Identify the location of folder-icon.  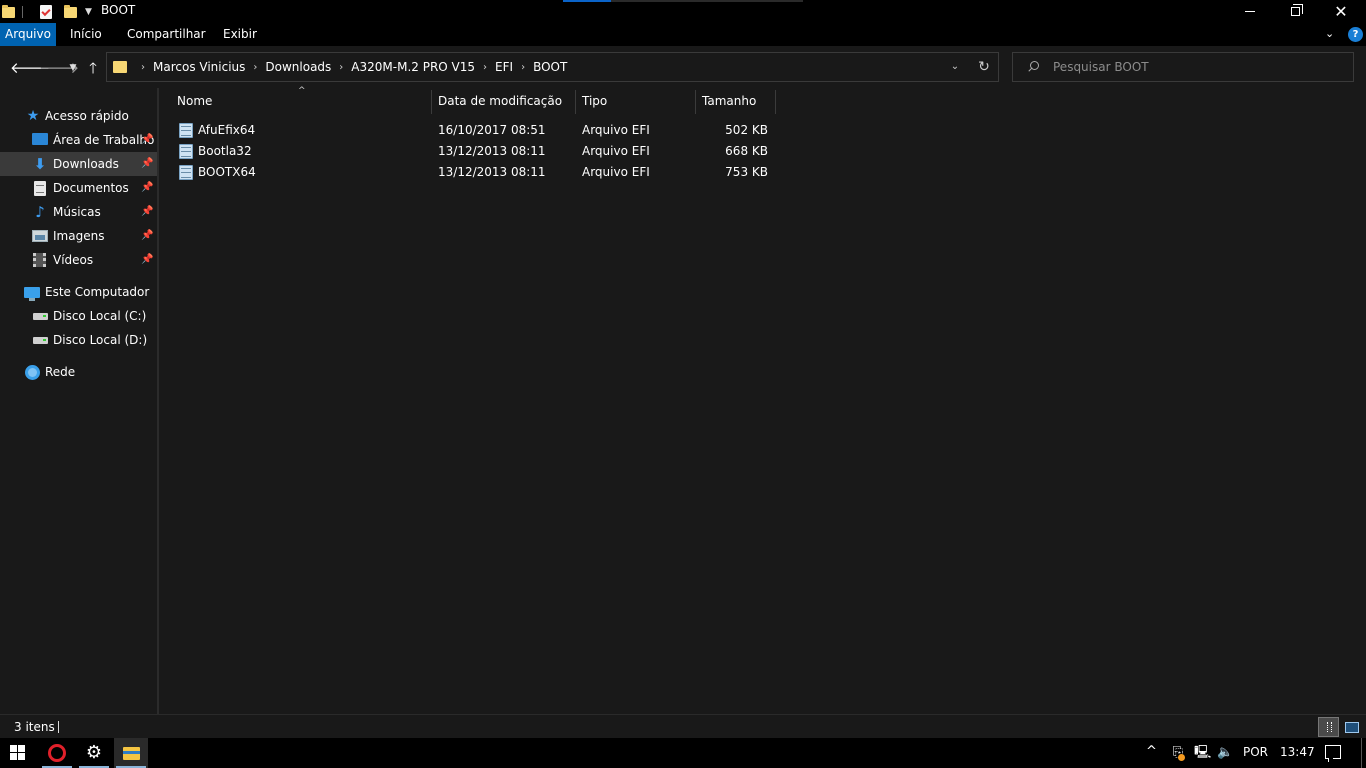
(8, 11).